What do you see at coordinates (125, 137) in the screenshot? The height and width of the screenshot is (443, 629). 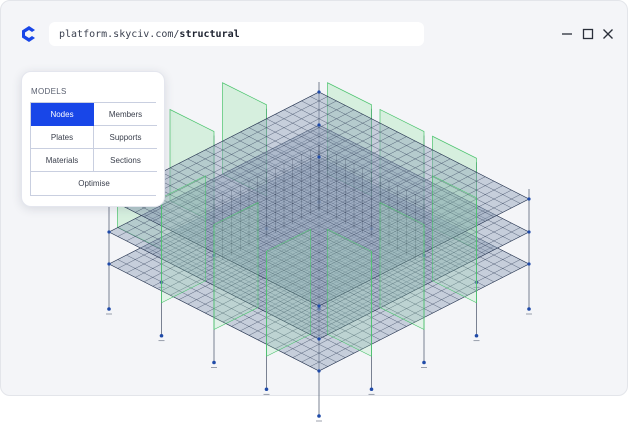 I see `supports-button: Supports` at bounding box center [125, 137].